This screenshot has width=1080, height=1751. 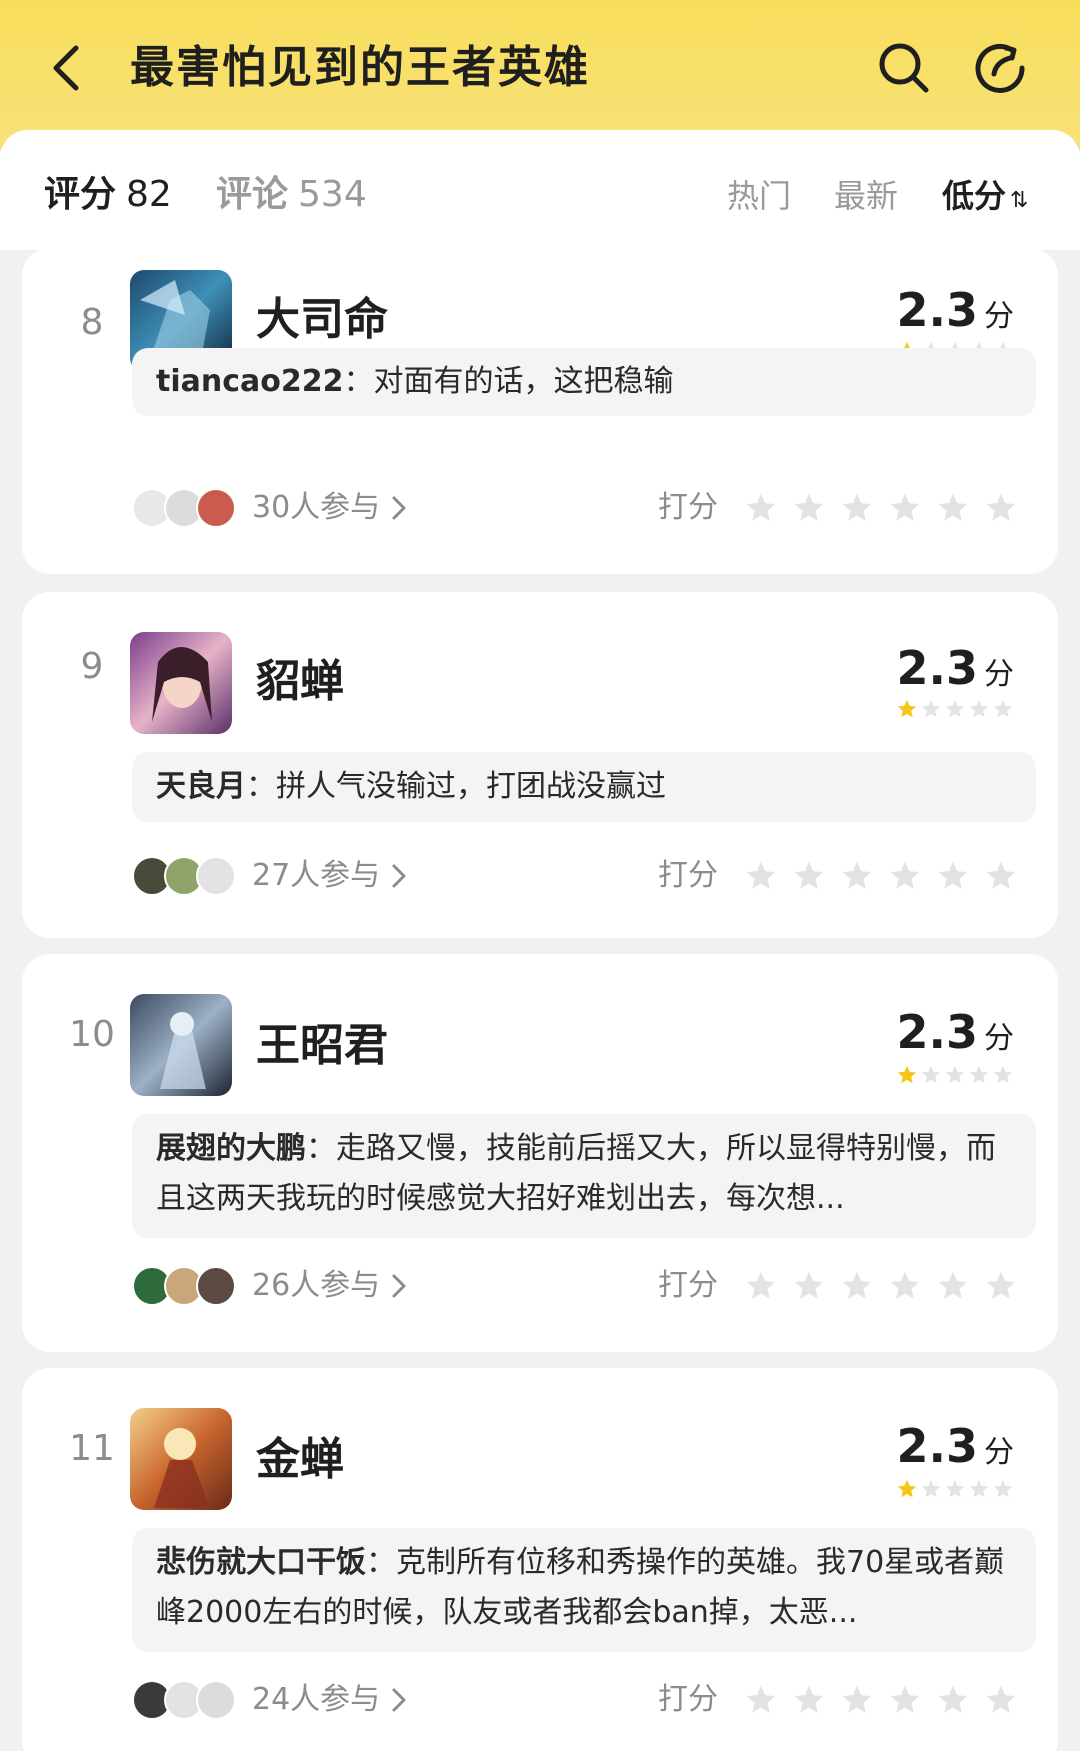 I want to click on comment-user: 天良月, so click(x=201, y=786).